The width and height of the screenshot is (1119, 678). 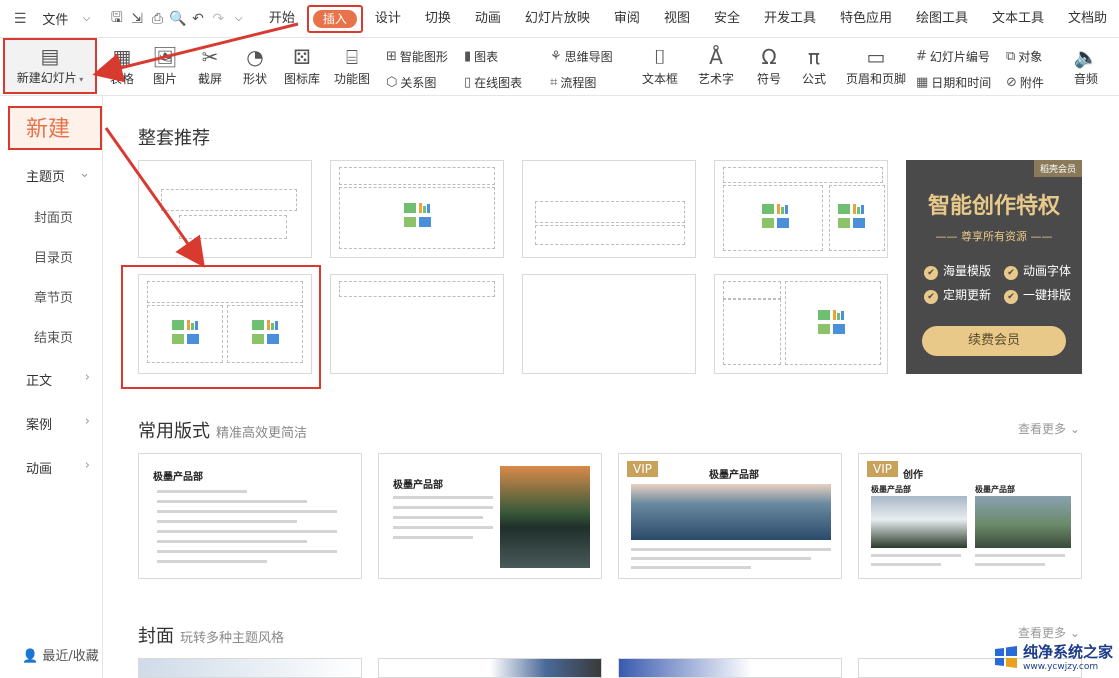 I want to click on picture-button: 🖼 图片, so click(x=165, y=65).